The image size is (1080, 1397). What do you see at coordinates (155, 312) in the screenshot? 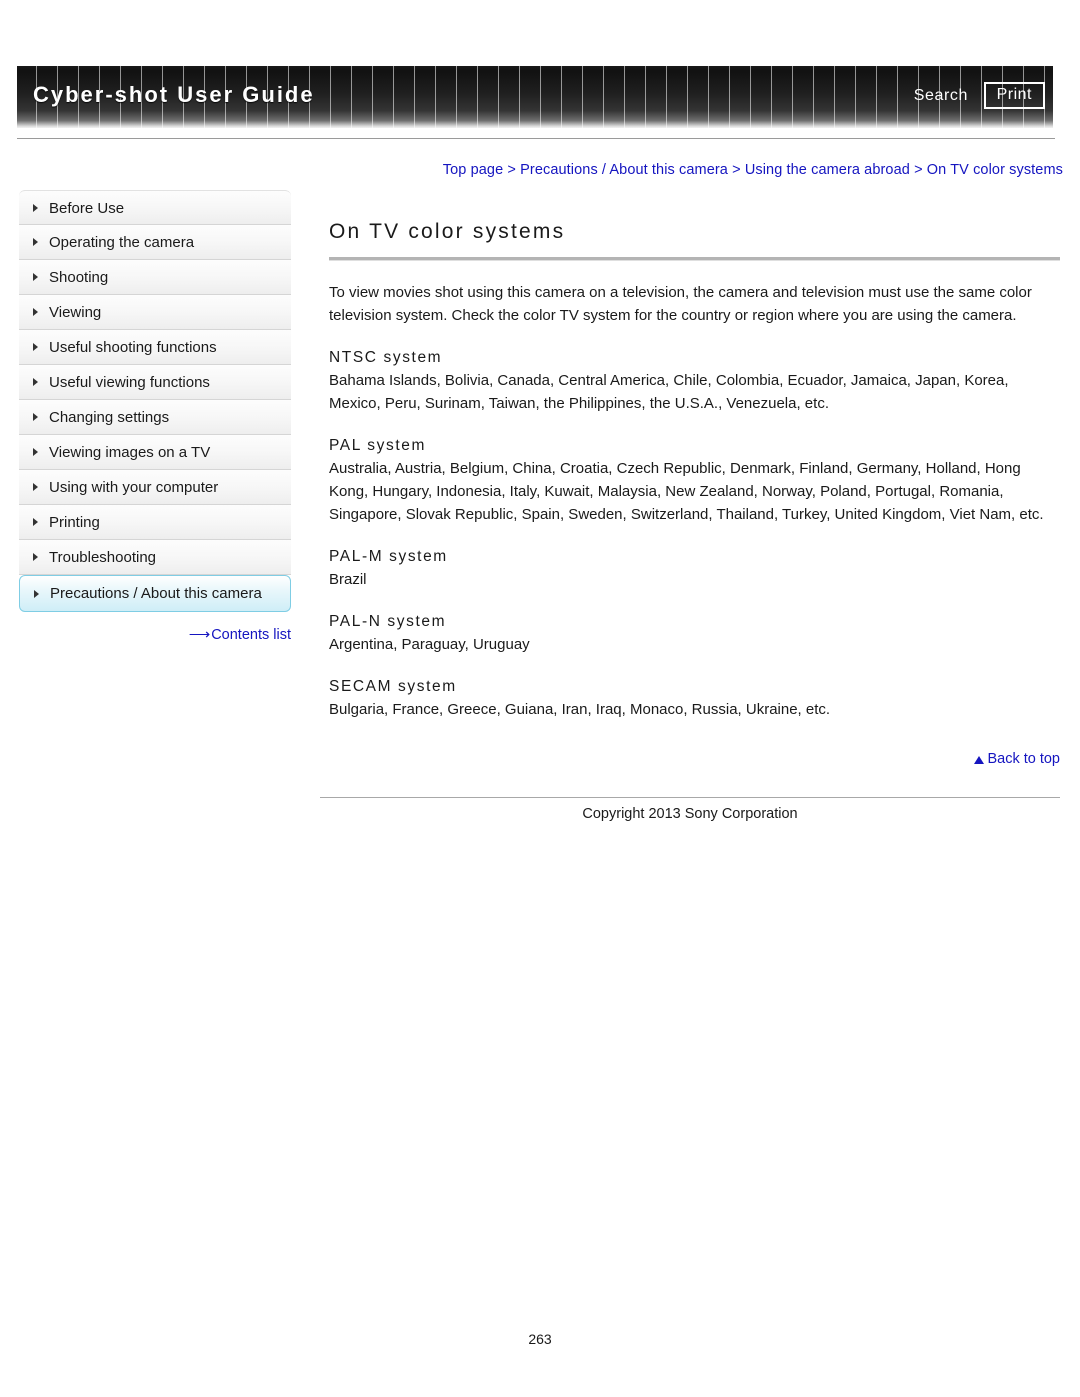
I see `sidebar-item-viewing: Viewing` at bounding box center [155, 312].